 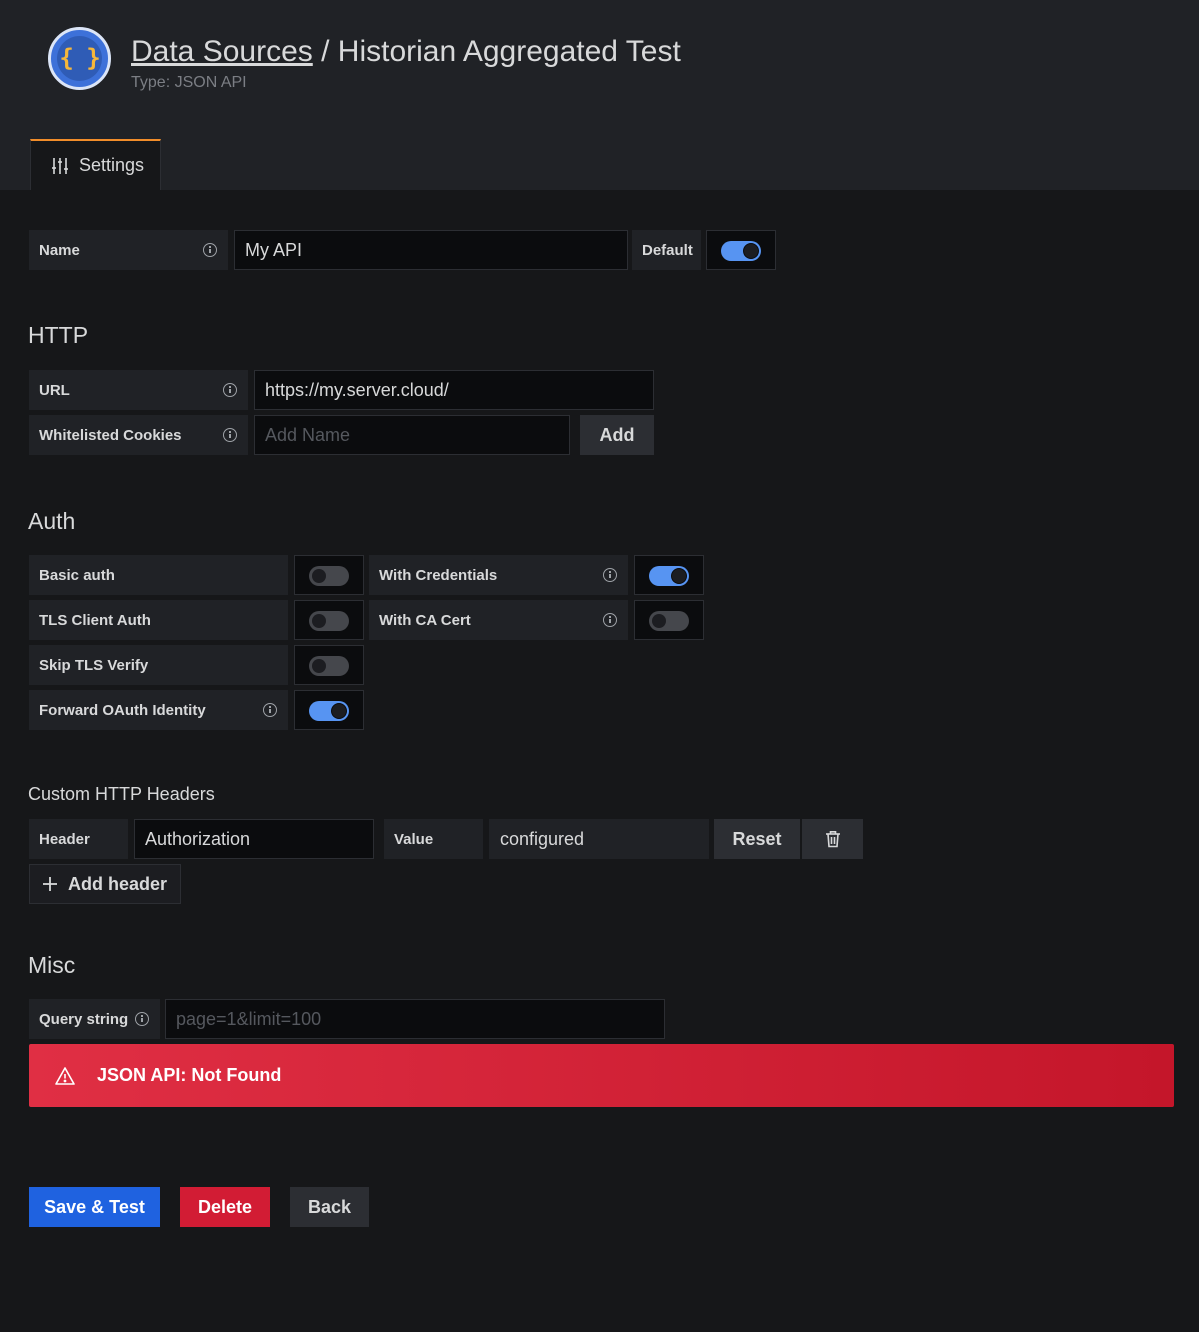 What do you see at coordinates (112, 165) in the screenshot?
I see `tab-settings-label: Settings` at bounding box center [112, 165].